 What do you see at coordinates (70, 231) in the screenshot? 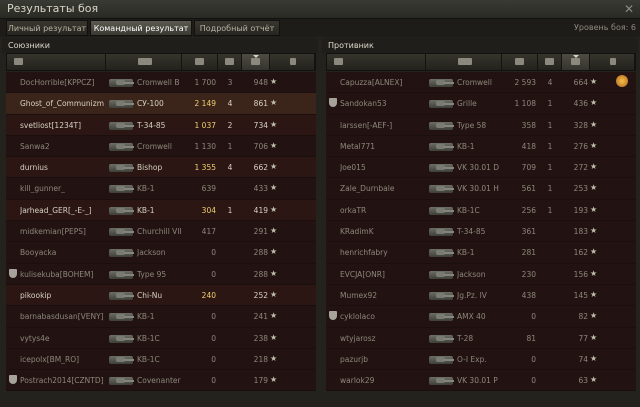
I see `player-name: midkemian[PEPS]` at bounding box center [70, 231].